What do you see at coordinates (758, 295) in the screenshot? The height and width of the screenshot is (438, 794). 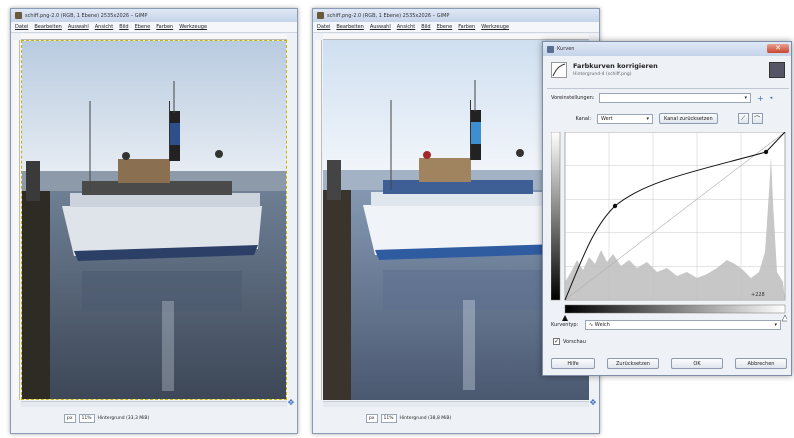 I see `value-readout: +228` at bounding box center [758, 295].